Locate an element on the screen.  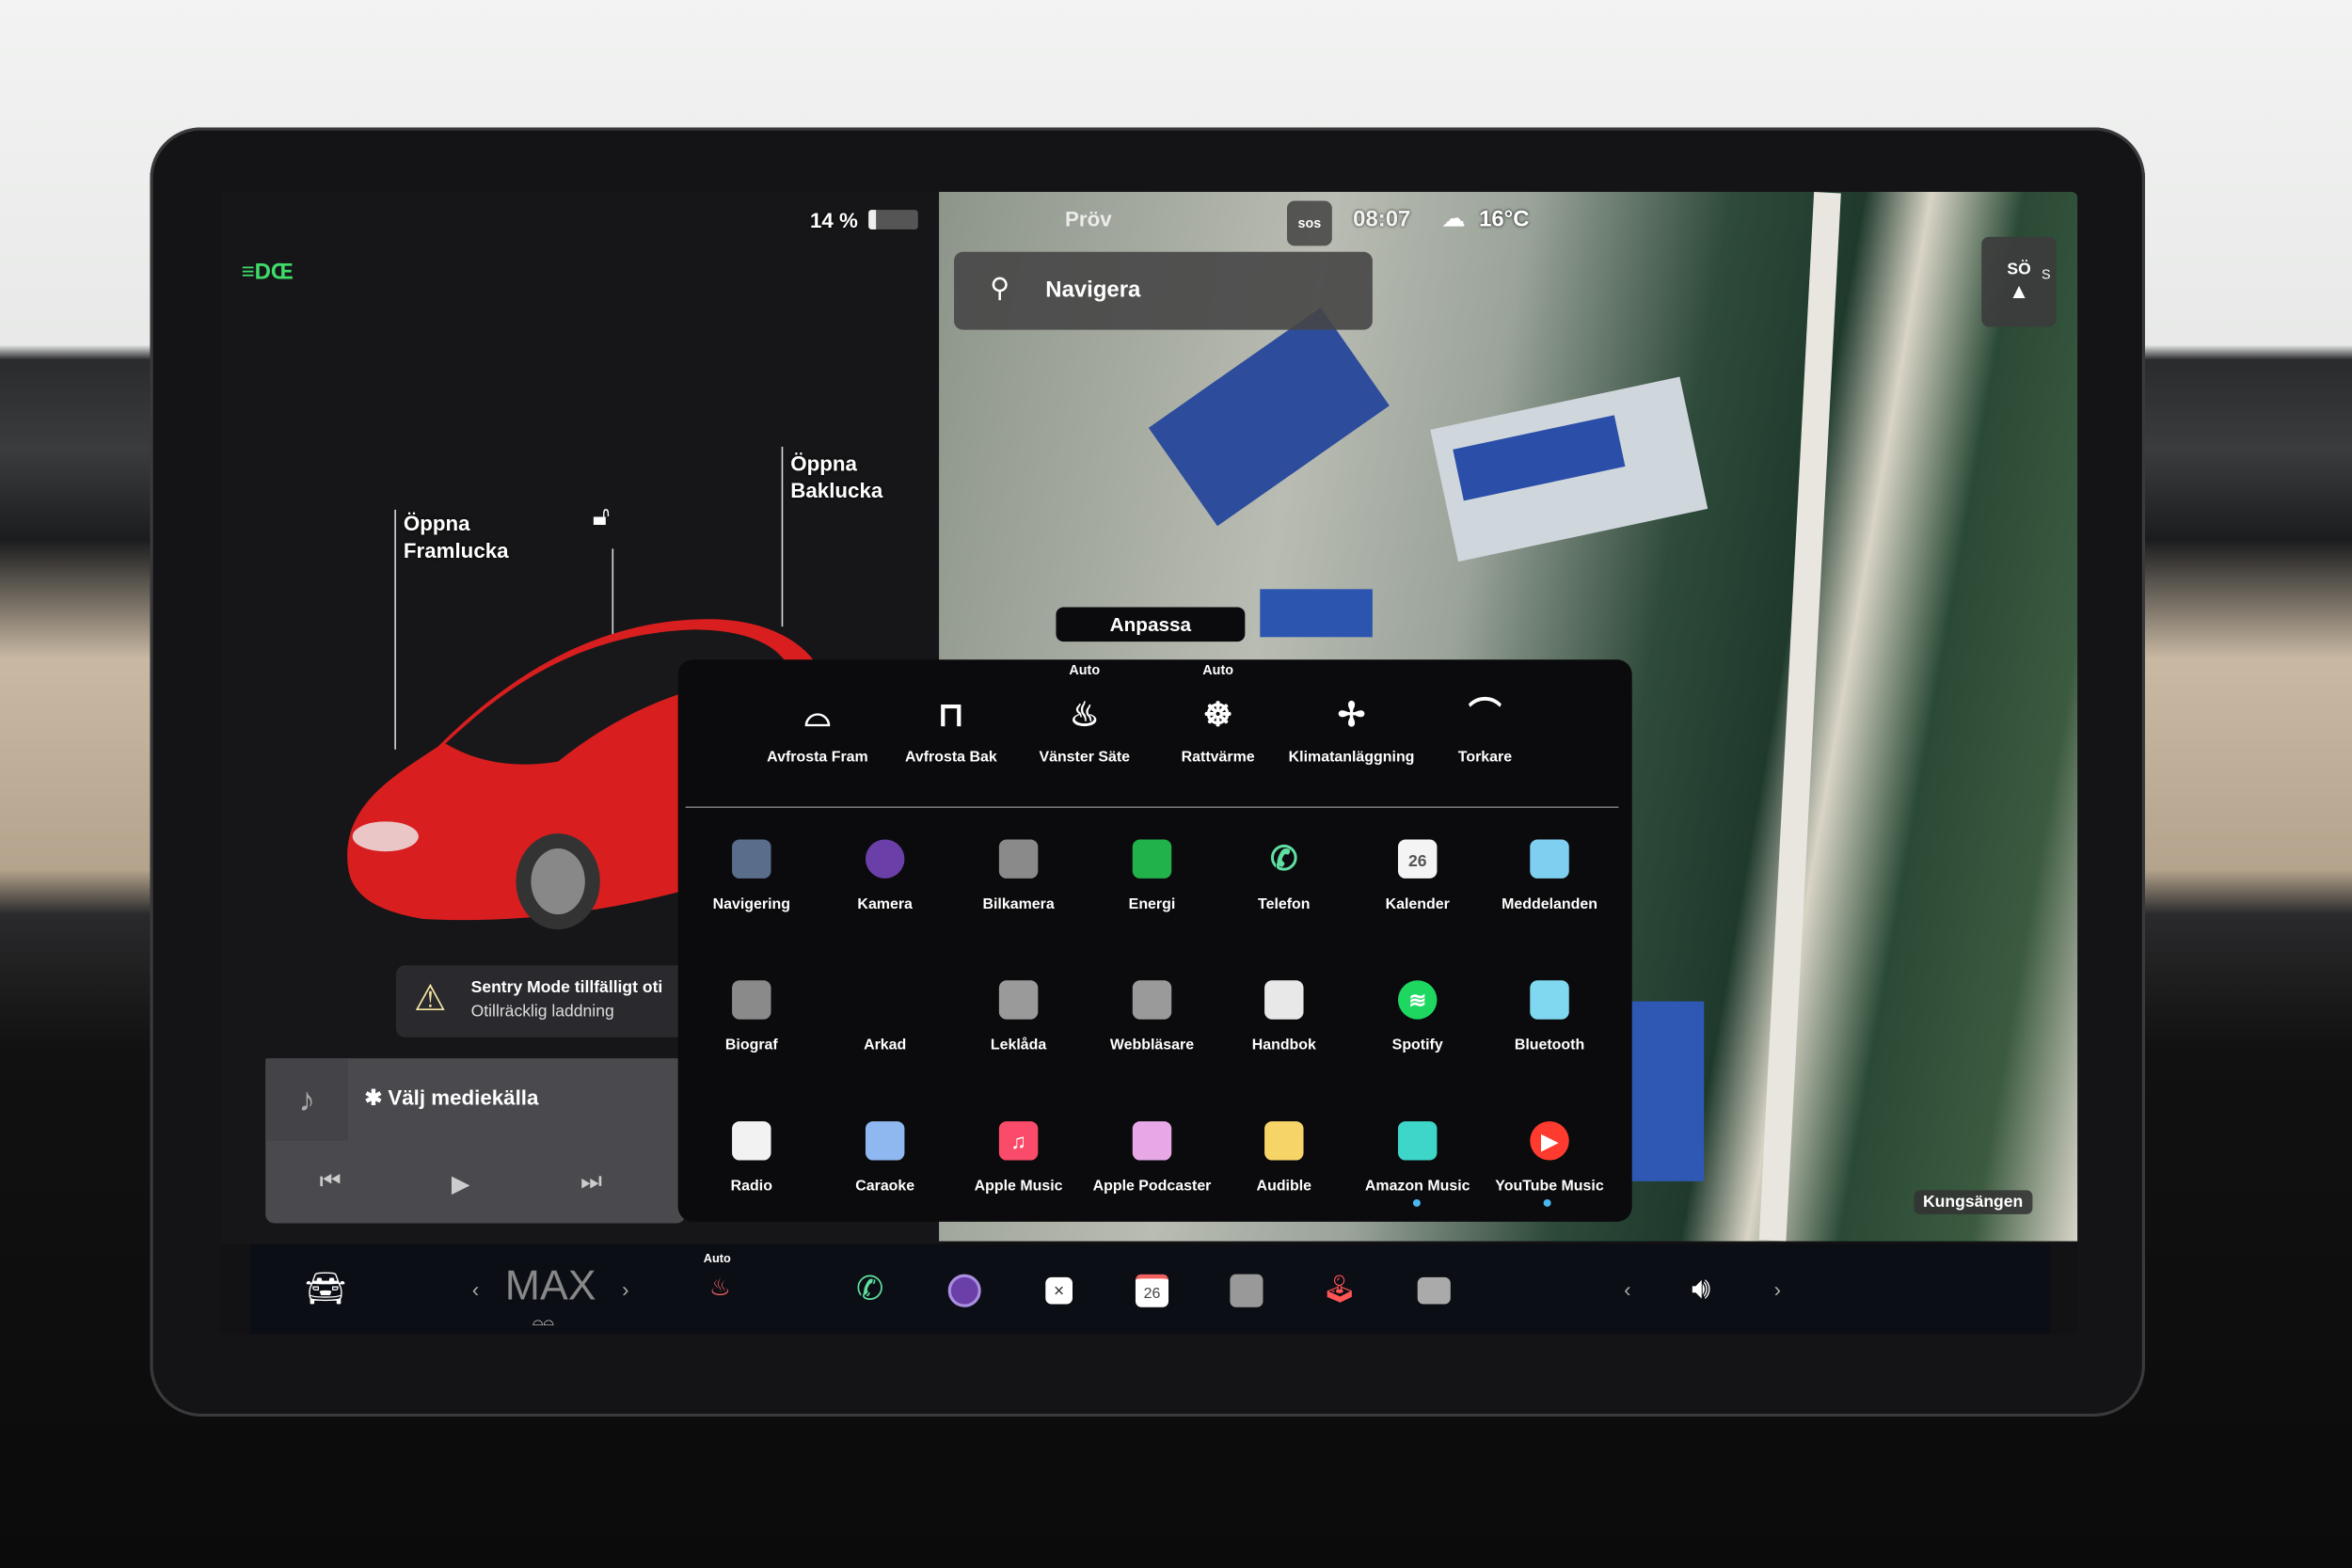
app-theater: Biograf is located at coordinates (751, 1016).